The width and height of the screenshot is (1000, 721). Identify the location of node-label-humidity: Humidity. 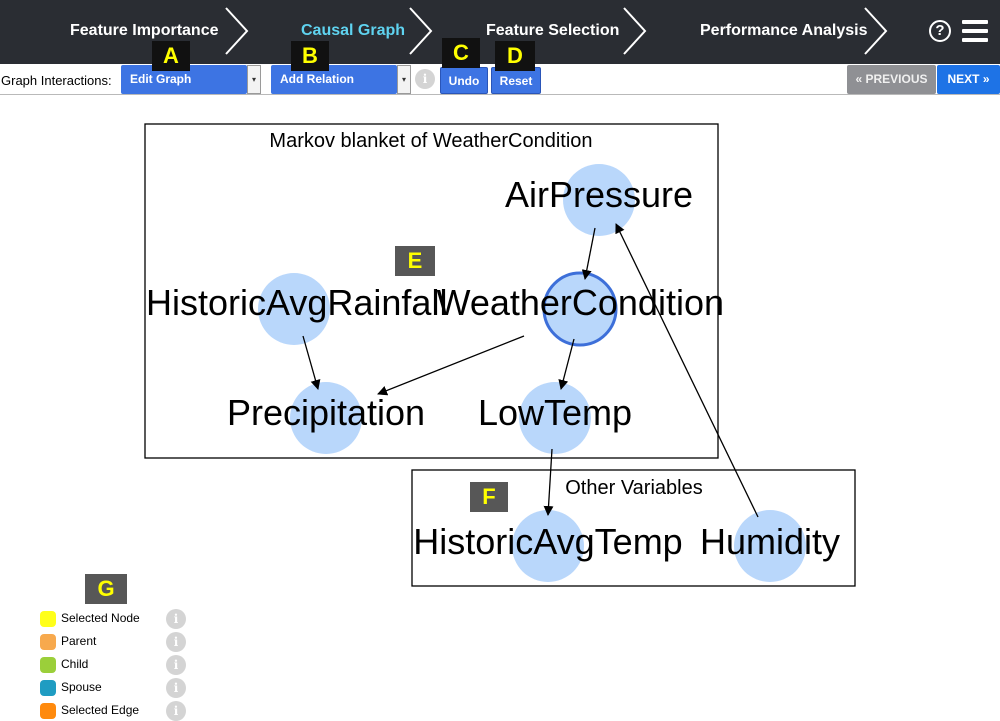
(770, 541).